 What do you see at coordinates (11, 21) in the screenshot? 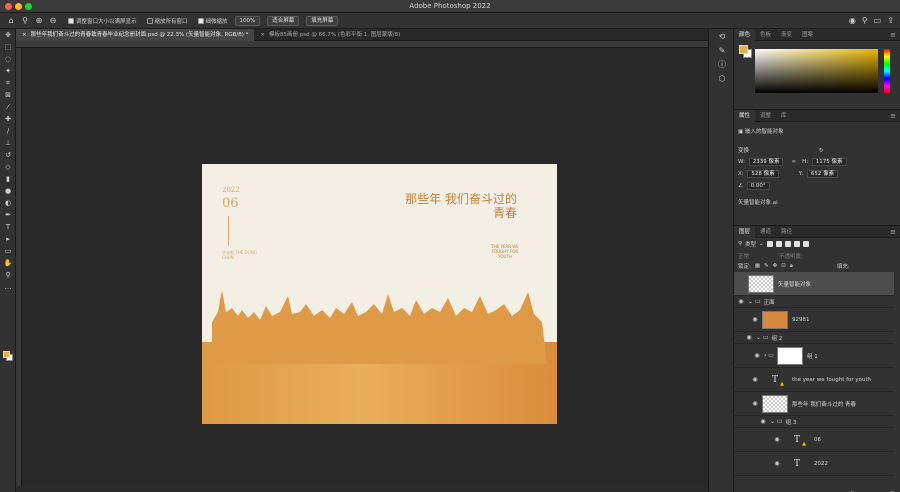
I see `home-icon: ⌂` at bounding box center [11, 21].